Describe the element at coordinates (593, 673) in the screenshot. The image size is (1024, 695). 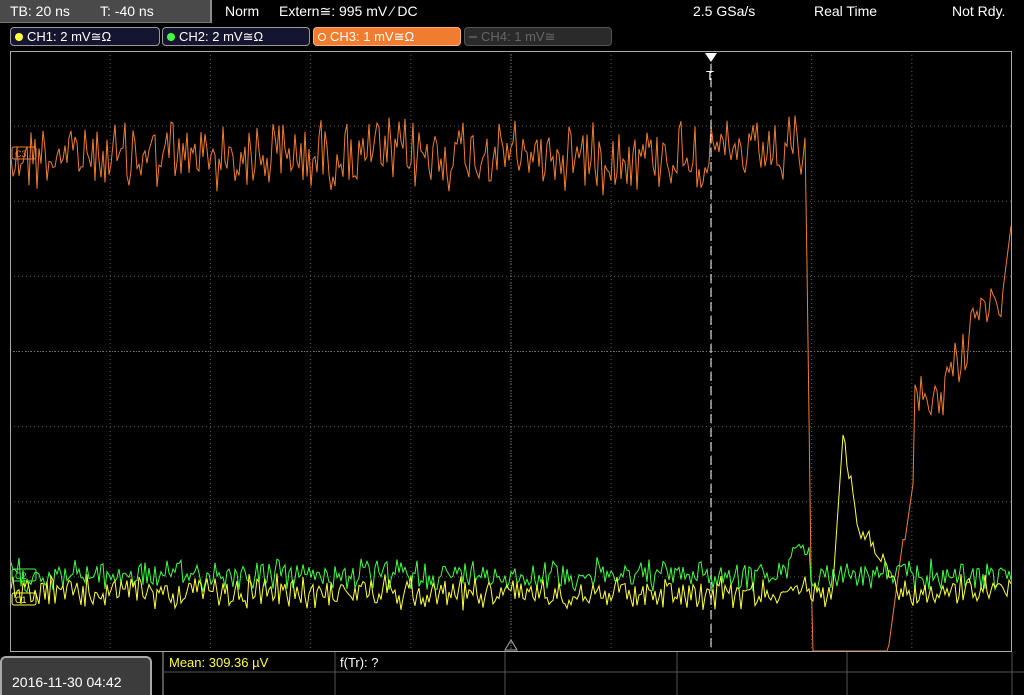
I see `measurement-table` at that location.